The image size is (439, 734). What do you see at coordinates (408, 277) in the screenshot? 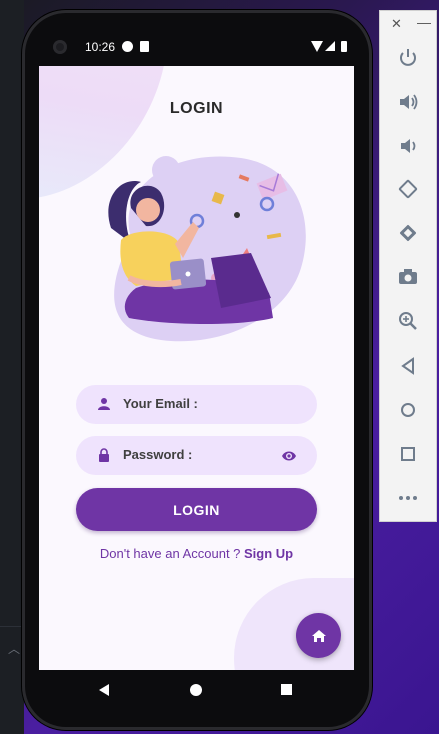
I see `camera-icon` at bounding box center [408, 277].